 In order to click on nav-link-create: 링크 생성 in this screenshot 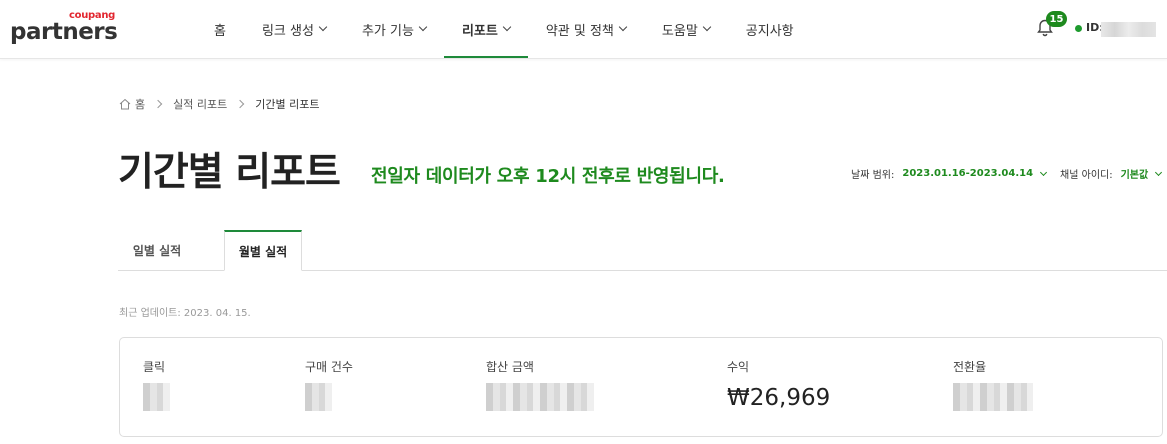, I will do `click(294, 29)`.